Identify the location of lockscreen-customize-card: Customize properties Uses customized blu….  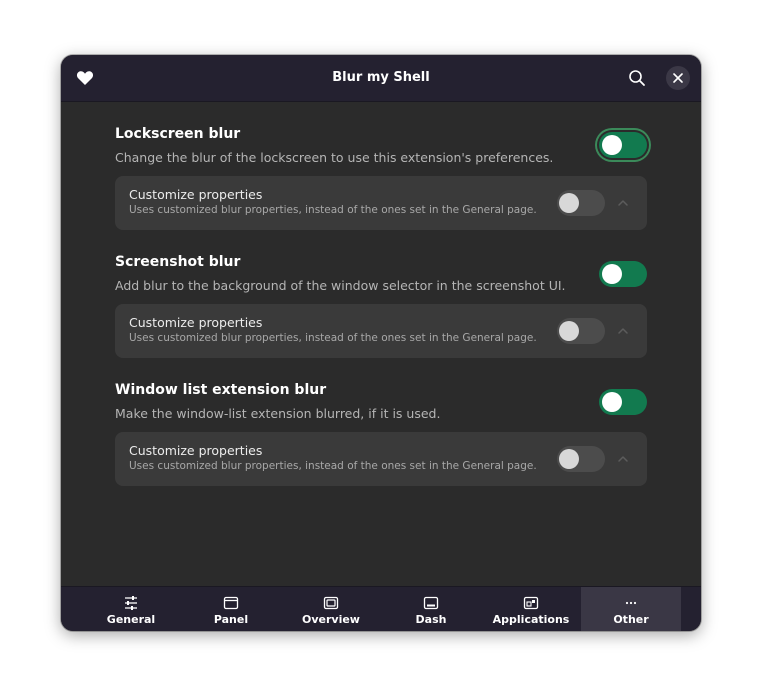
(381, 203).